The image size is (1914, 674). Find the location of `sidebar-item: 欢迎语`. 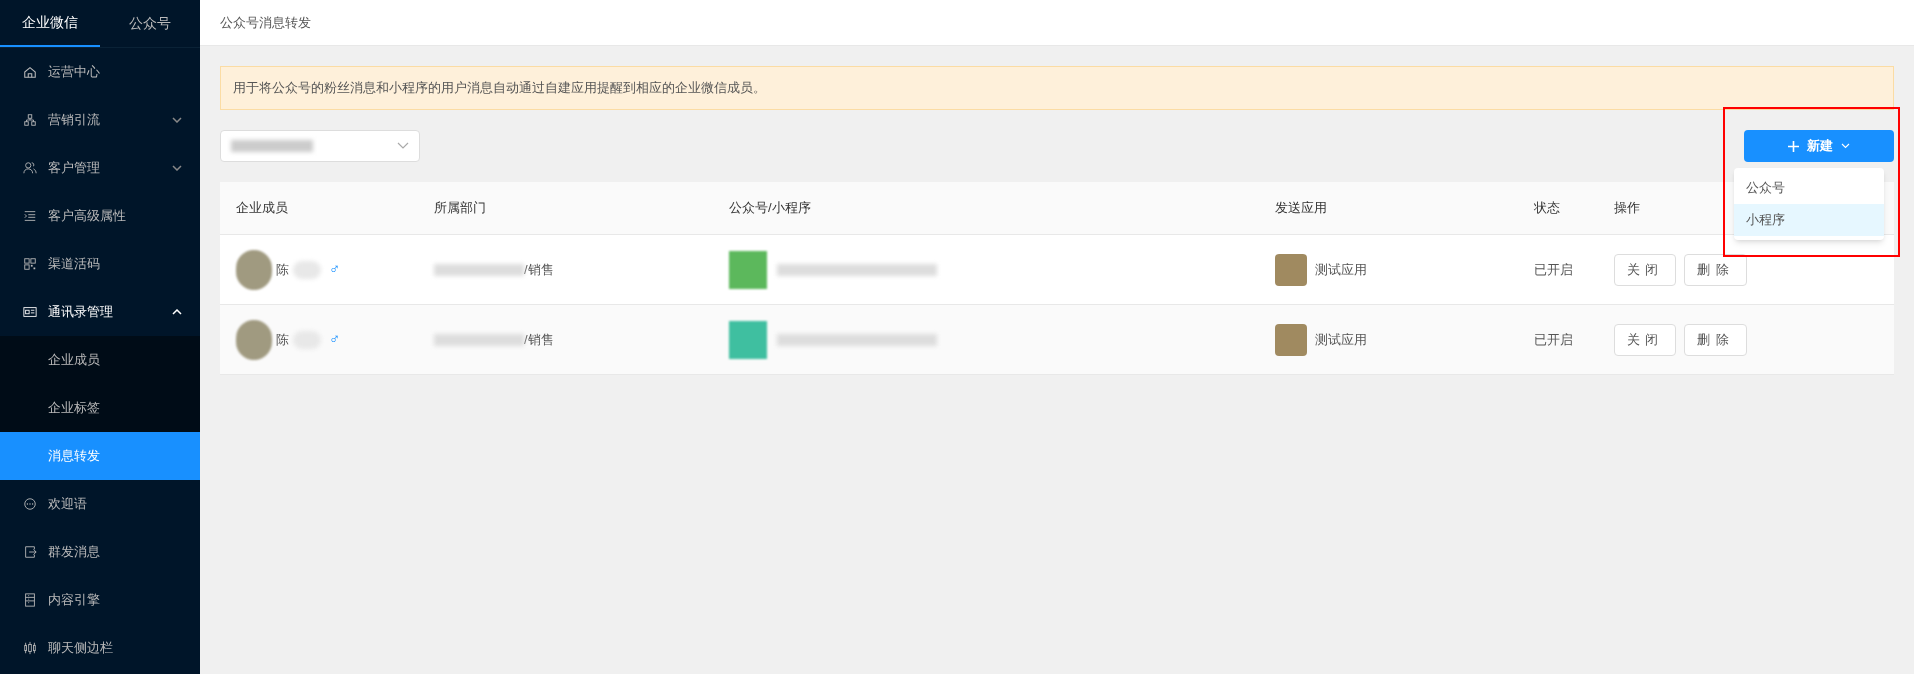

sidebar-item: 欢迎语 is located at coordinates (100, 504).